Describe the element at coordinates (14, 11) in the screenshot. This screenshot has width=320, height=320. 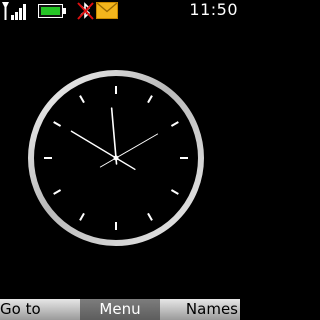
I see `signal-strength-icon` at that location.